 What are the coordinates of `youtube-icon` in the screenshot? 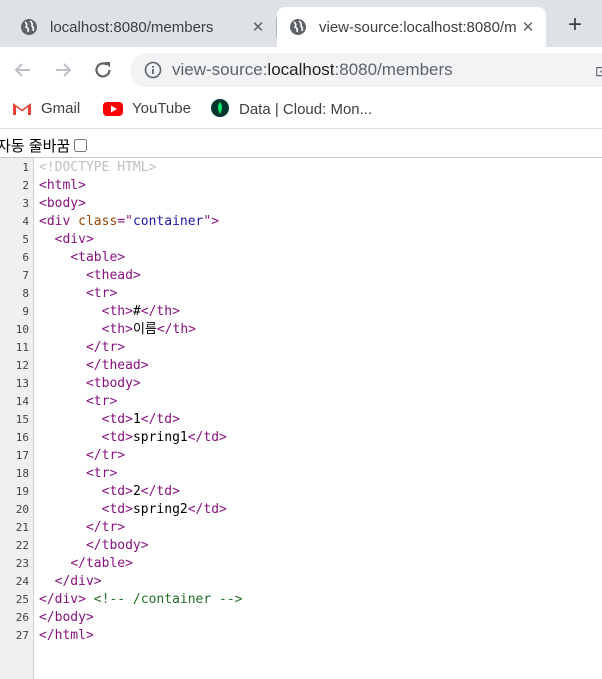 It's located at (113, 108).